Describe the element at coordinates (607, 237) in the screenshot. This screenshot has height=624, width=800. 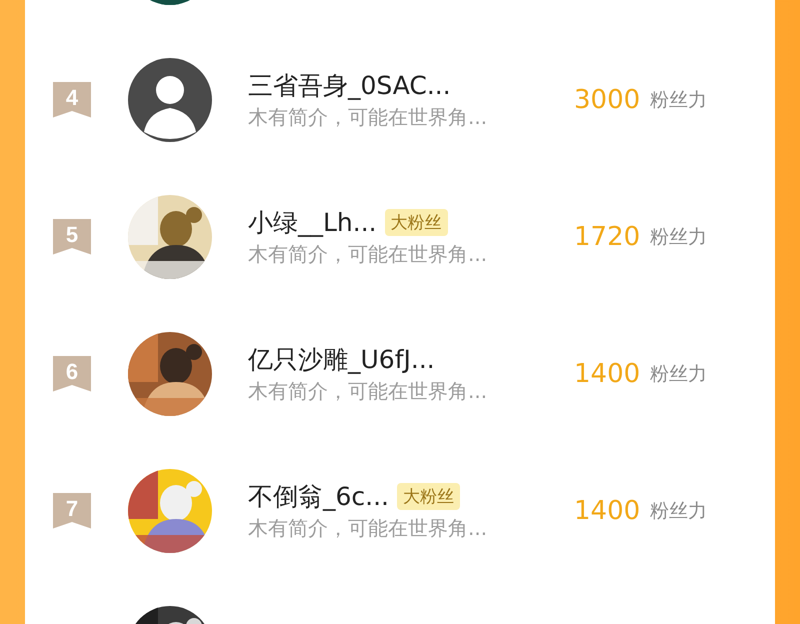
I see `fan-score: 1720` at that location.